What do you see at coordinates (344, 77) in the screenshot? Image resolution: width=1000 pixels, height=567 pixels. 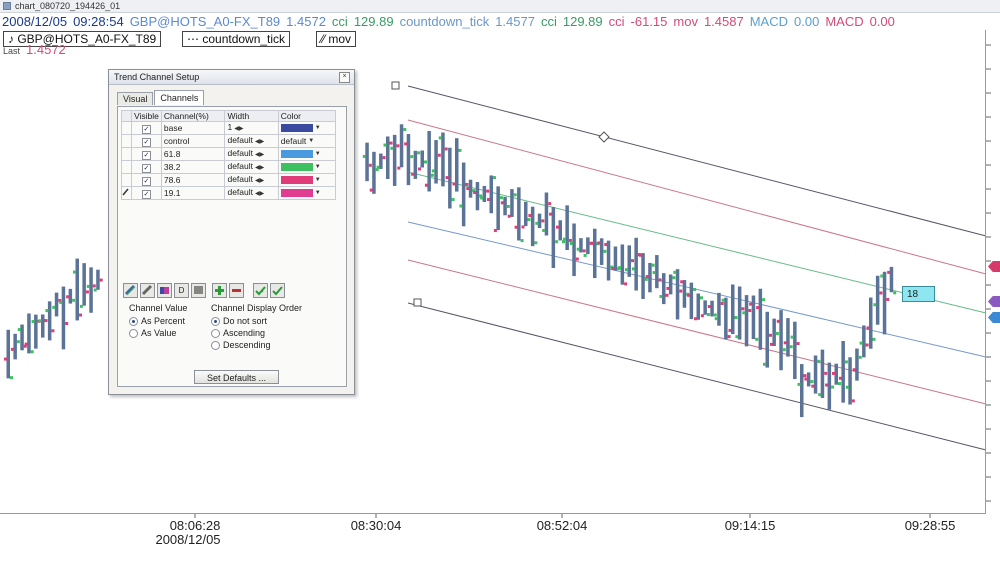 I see `close-icon: ×` at bounding box center [344, 77].